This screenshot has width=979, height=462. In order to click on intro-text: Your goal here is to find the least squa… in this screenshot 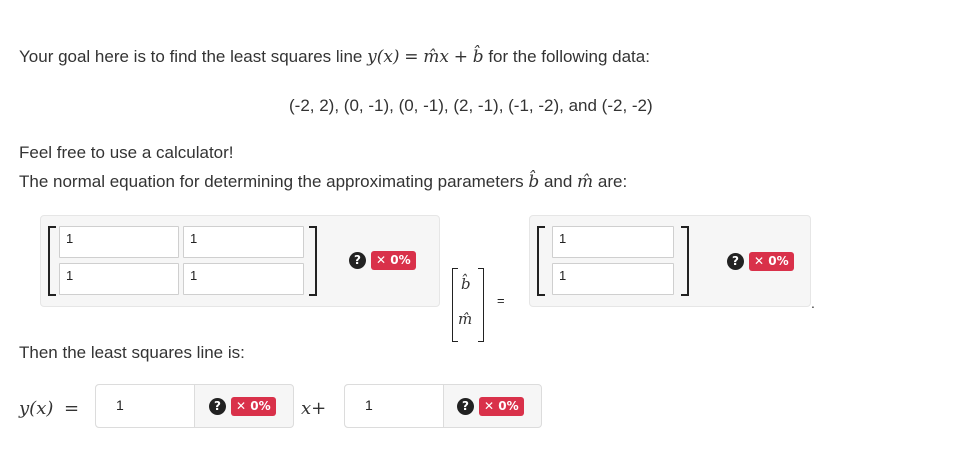, I will do `click(334, 57)`.